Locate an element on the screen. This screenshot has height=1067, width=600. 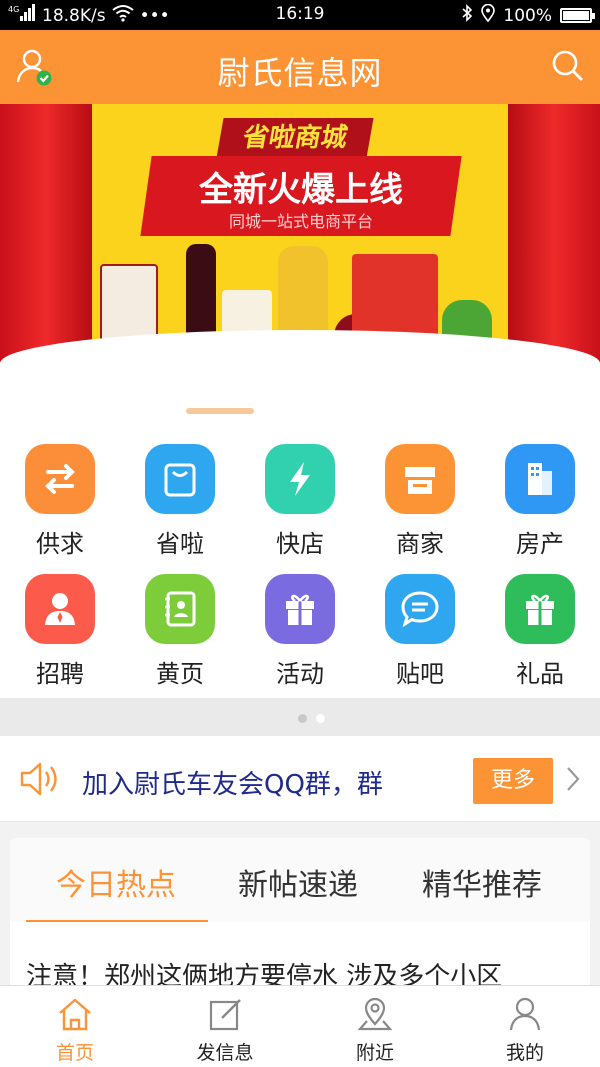
grid-item-gifts: 礼品 is located at coordinates (540, 620).